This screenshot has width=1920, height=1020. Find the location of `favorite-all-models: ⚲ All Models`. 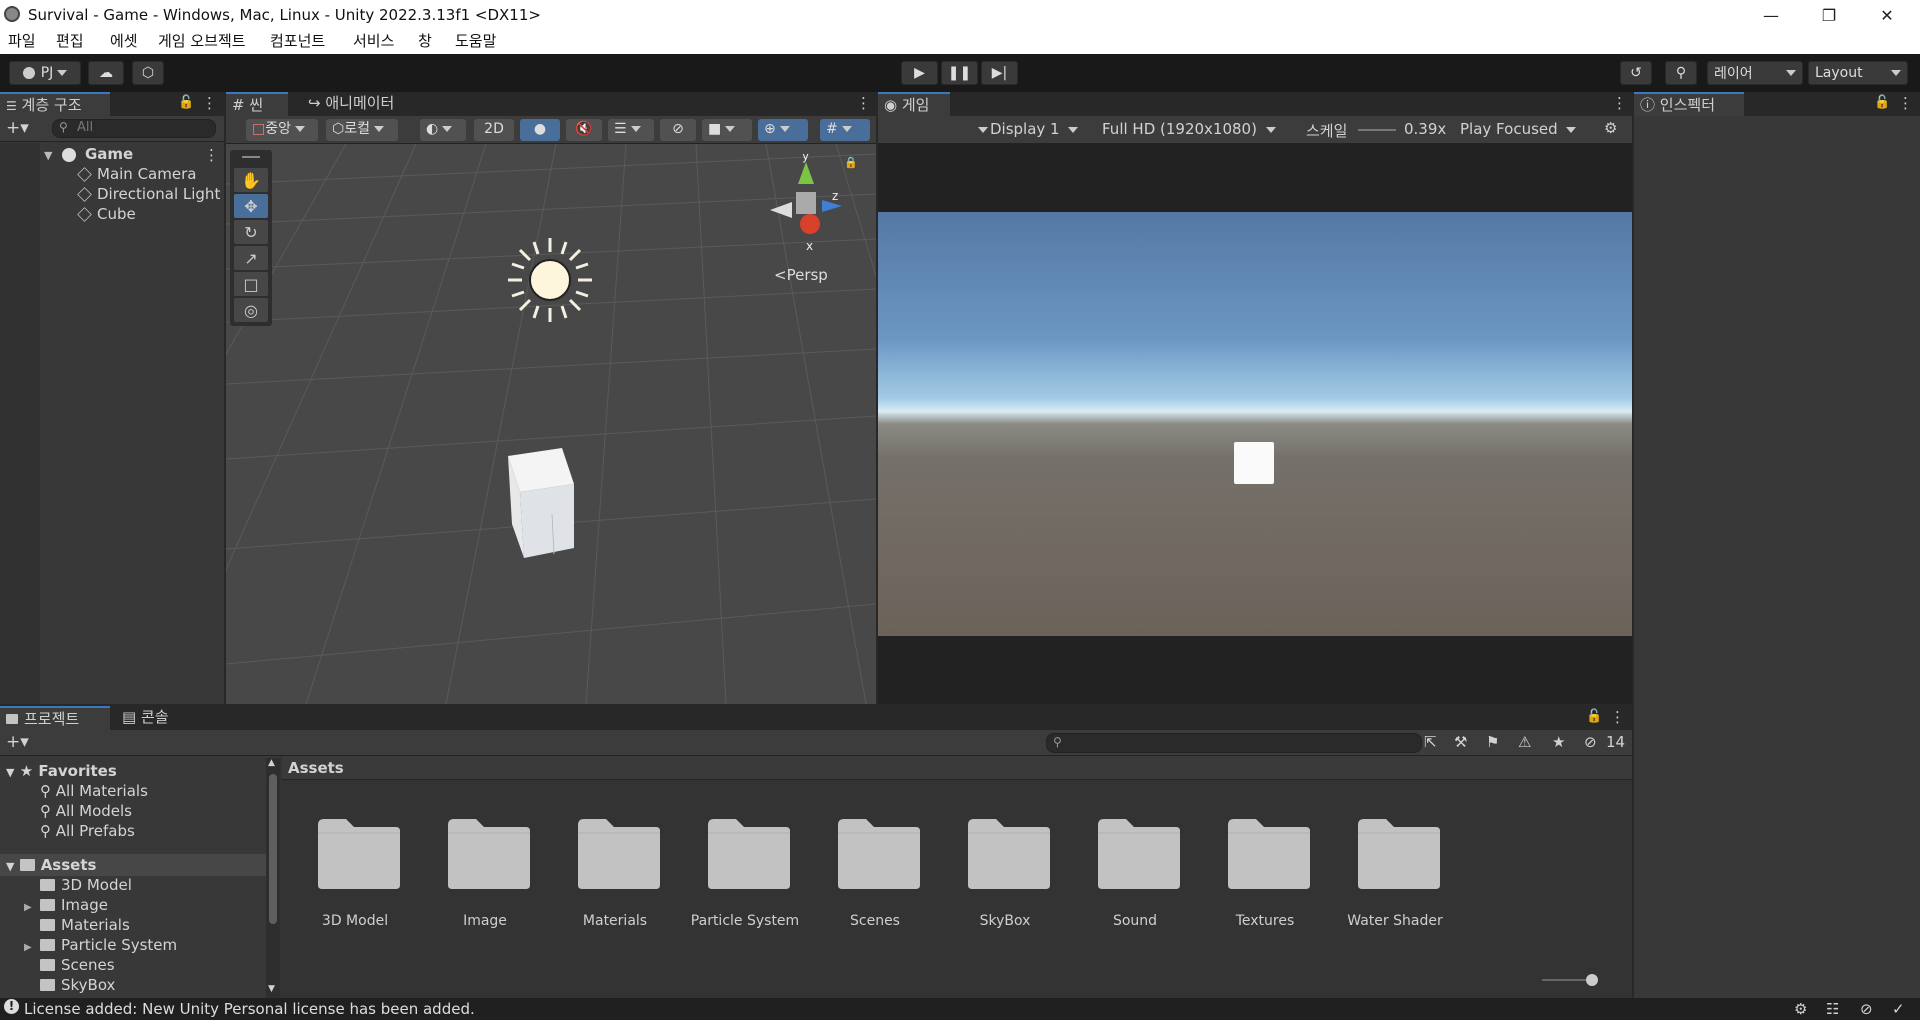

favorite-all-models: ⚲ All Models is located at coordinates (86, 811).